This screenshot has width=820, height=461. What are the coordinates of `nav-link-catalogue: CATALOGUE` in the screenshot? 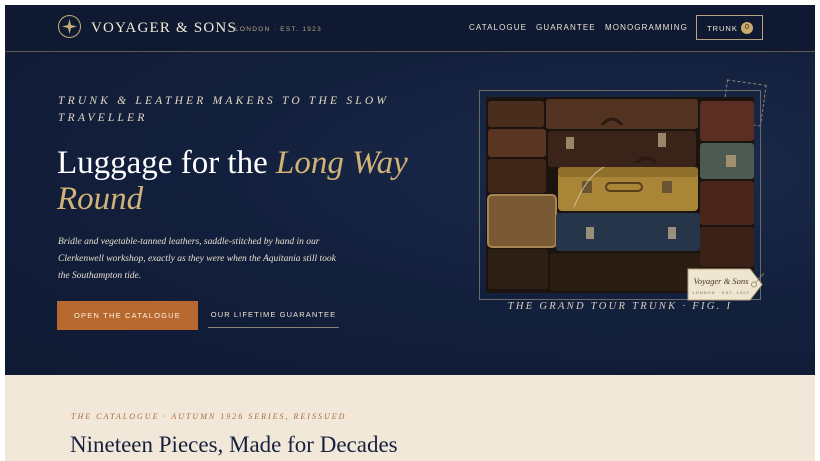 It's located at (498, 27).